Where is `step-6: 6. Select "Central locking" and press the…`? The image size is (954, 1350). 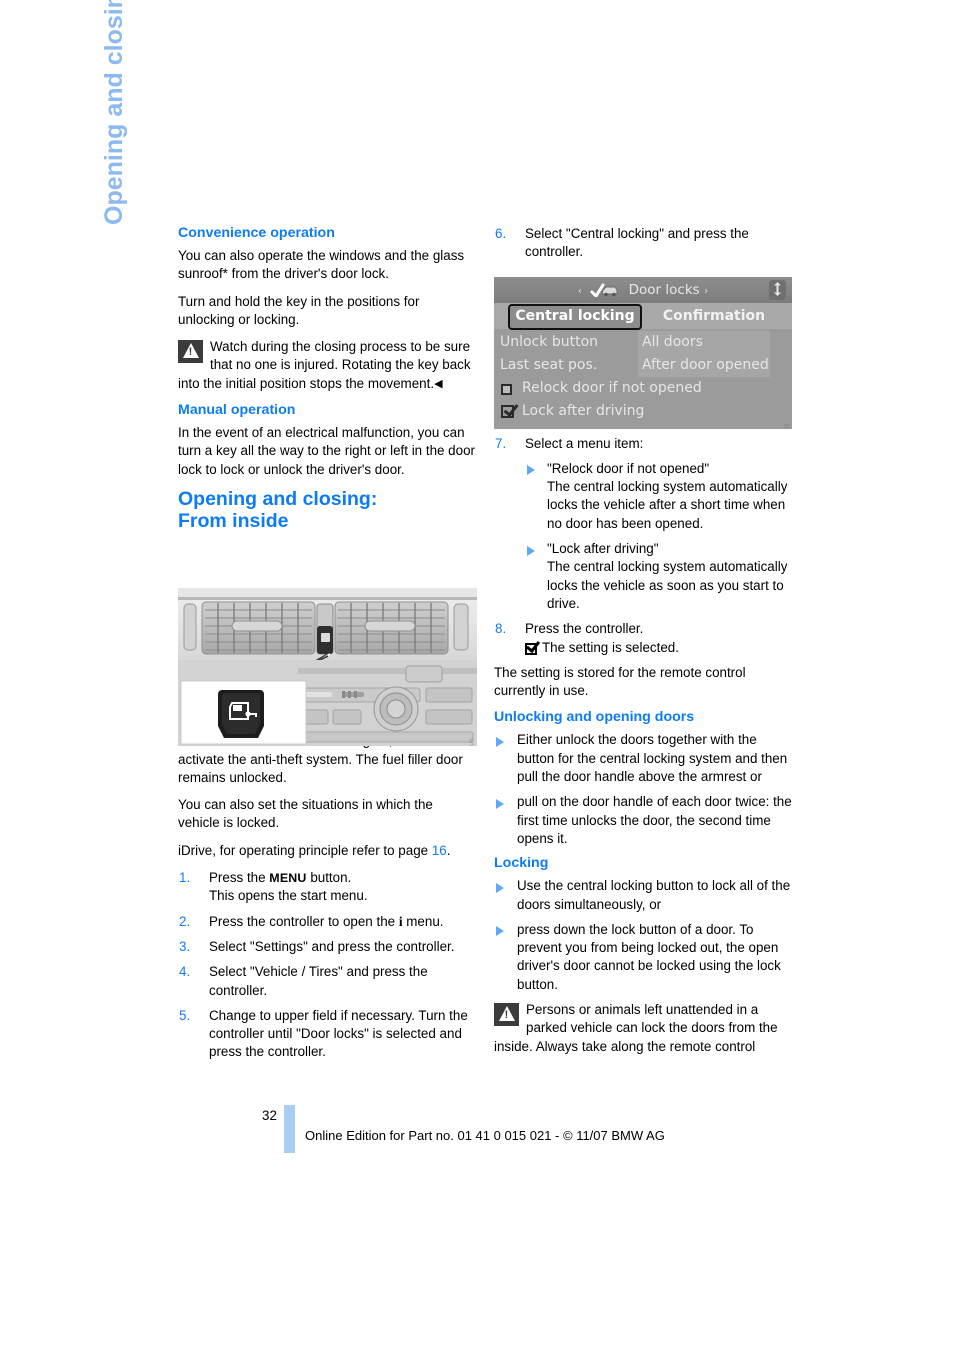 step-6: 6. Select "Central locking" and press the… is located at coordinates (644, 243).